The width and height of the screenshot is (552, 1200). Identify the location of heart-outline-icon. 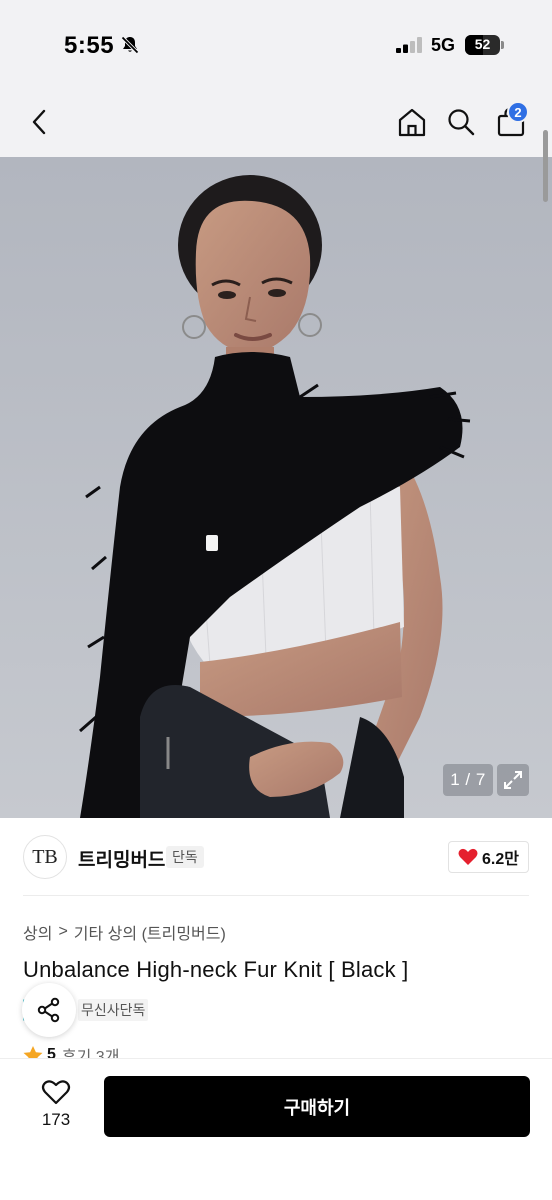
(56, 1092).